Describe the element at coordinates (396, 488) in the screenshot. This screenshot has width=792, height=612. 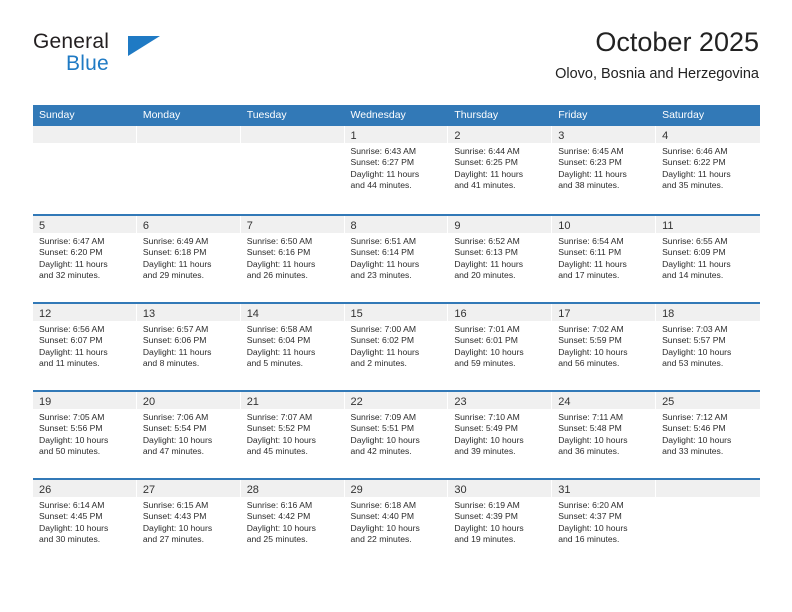
I see `day-number-bar: 29` at that location.